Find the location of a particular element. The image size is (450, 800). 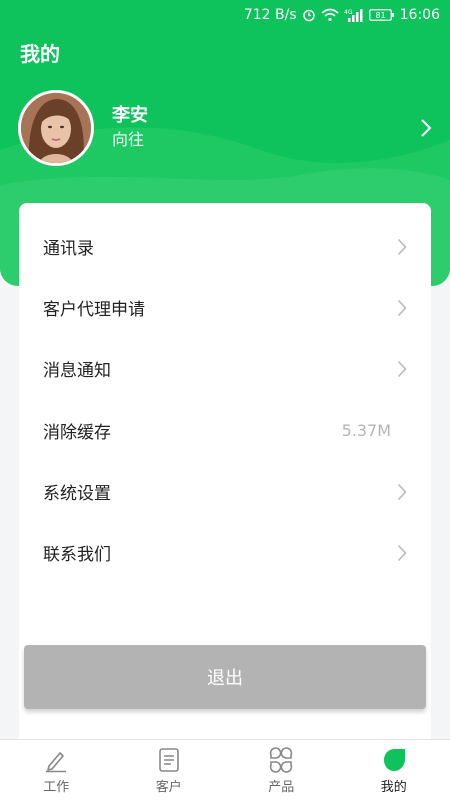

battery-icon: 81 is located at coordinates (381, 15).